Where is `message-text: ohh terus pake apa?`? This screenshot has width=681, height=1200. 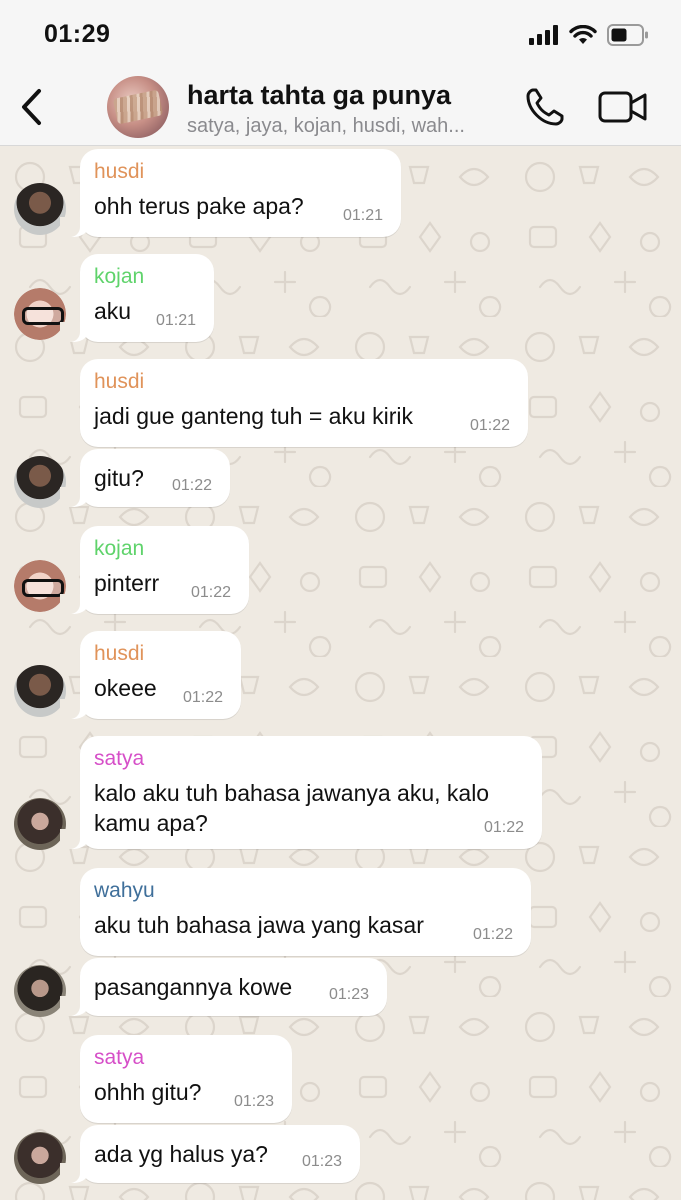
message-text: ohh terus pake apa? is located at coordinates (199, 206).